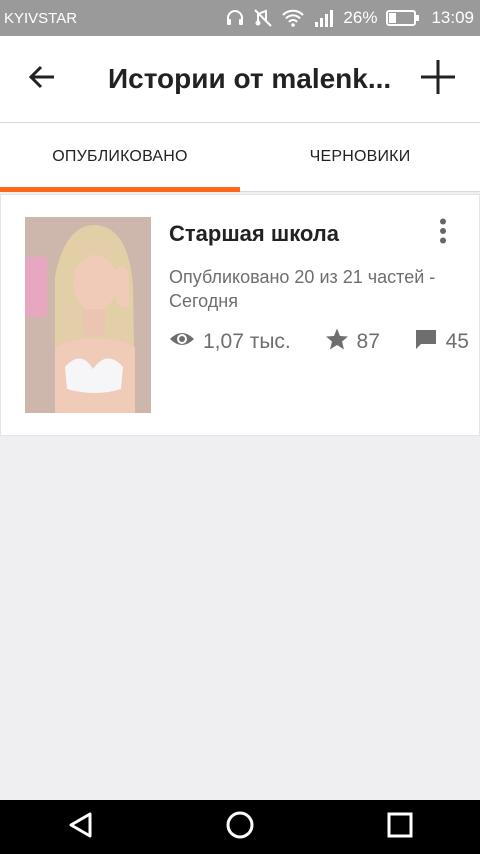 The height and width of the screenshot is (854, 480). What do you see at coordinates (120, 157) in the screenshot?
I see `tab-published: ОПУБЛИКОВАНО` at bounding box center [120, 157].